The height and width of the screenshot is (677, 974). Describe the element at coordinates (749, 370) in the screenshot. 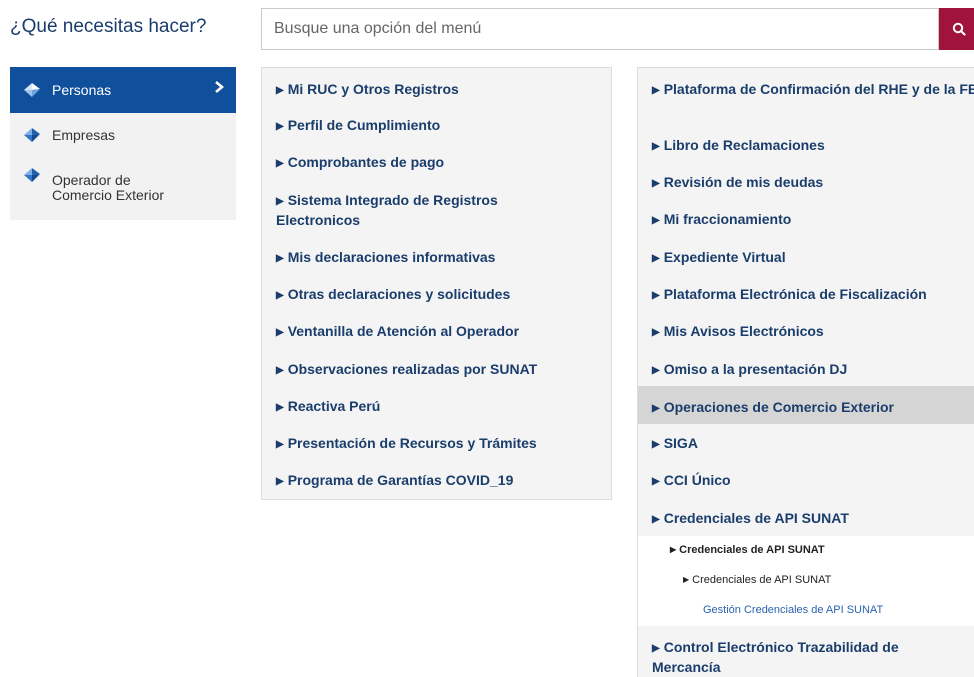

I see `menu-item-omiso: ▶ Omiso a la presentación DJ` at that location.